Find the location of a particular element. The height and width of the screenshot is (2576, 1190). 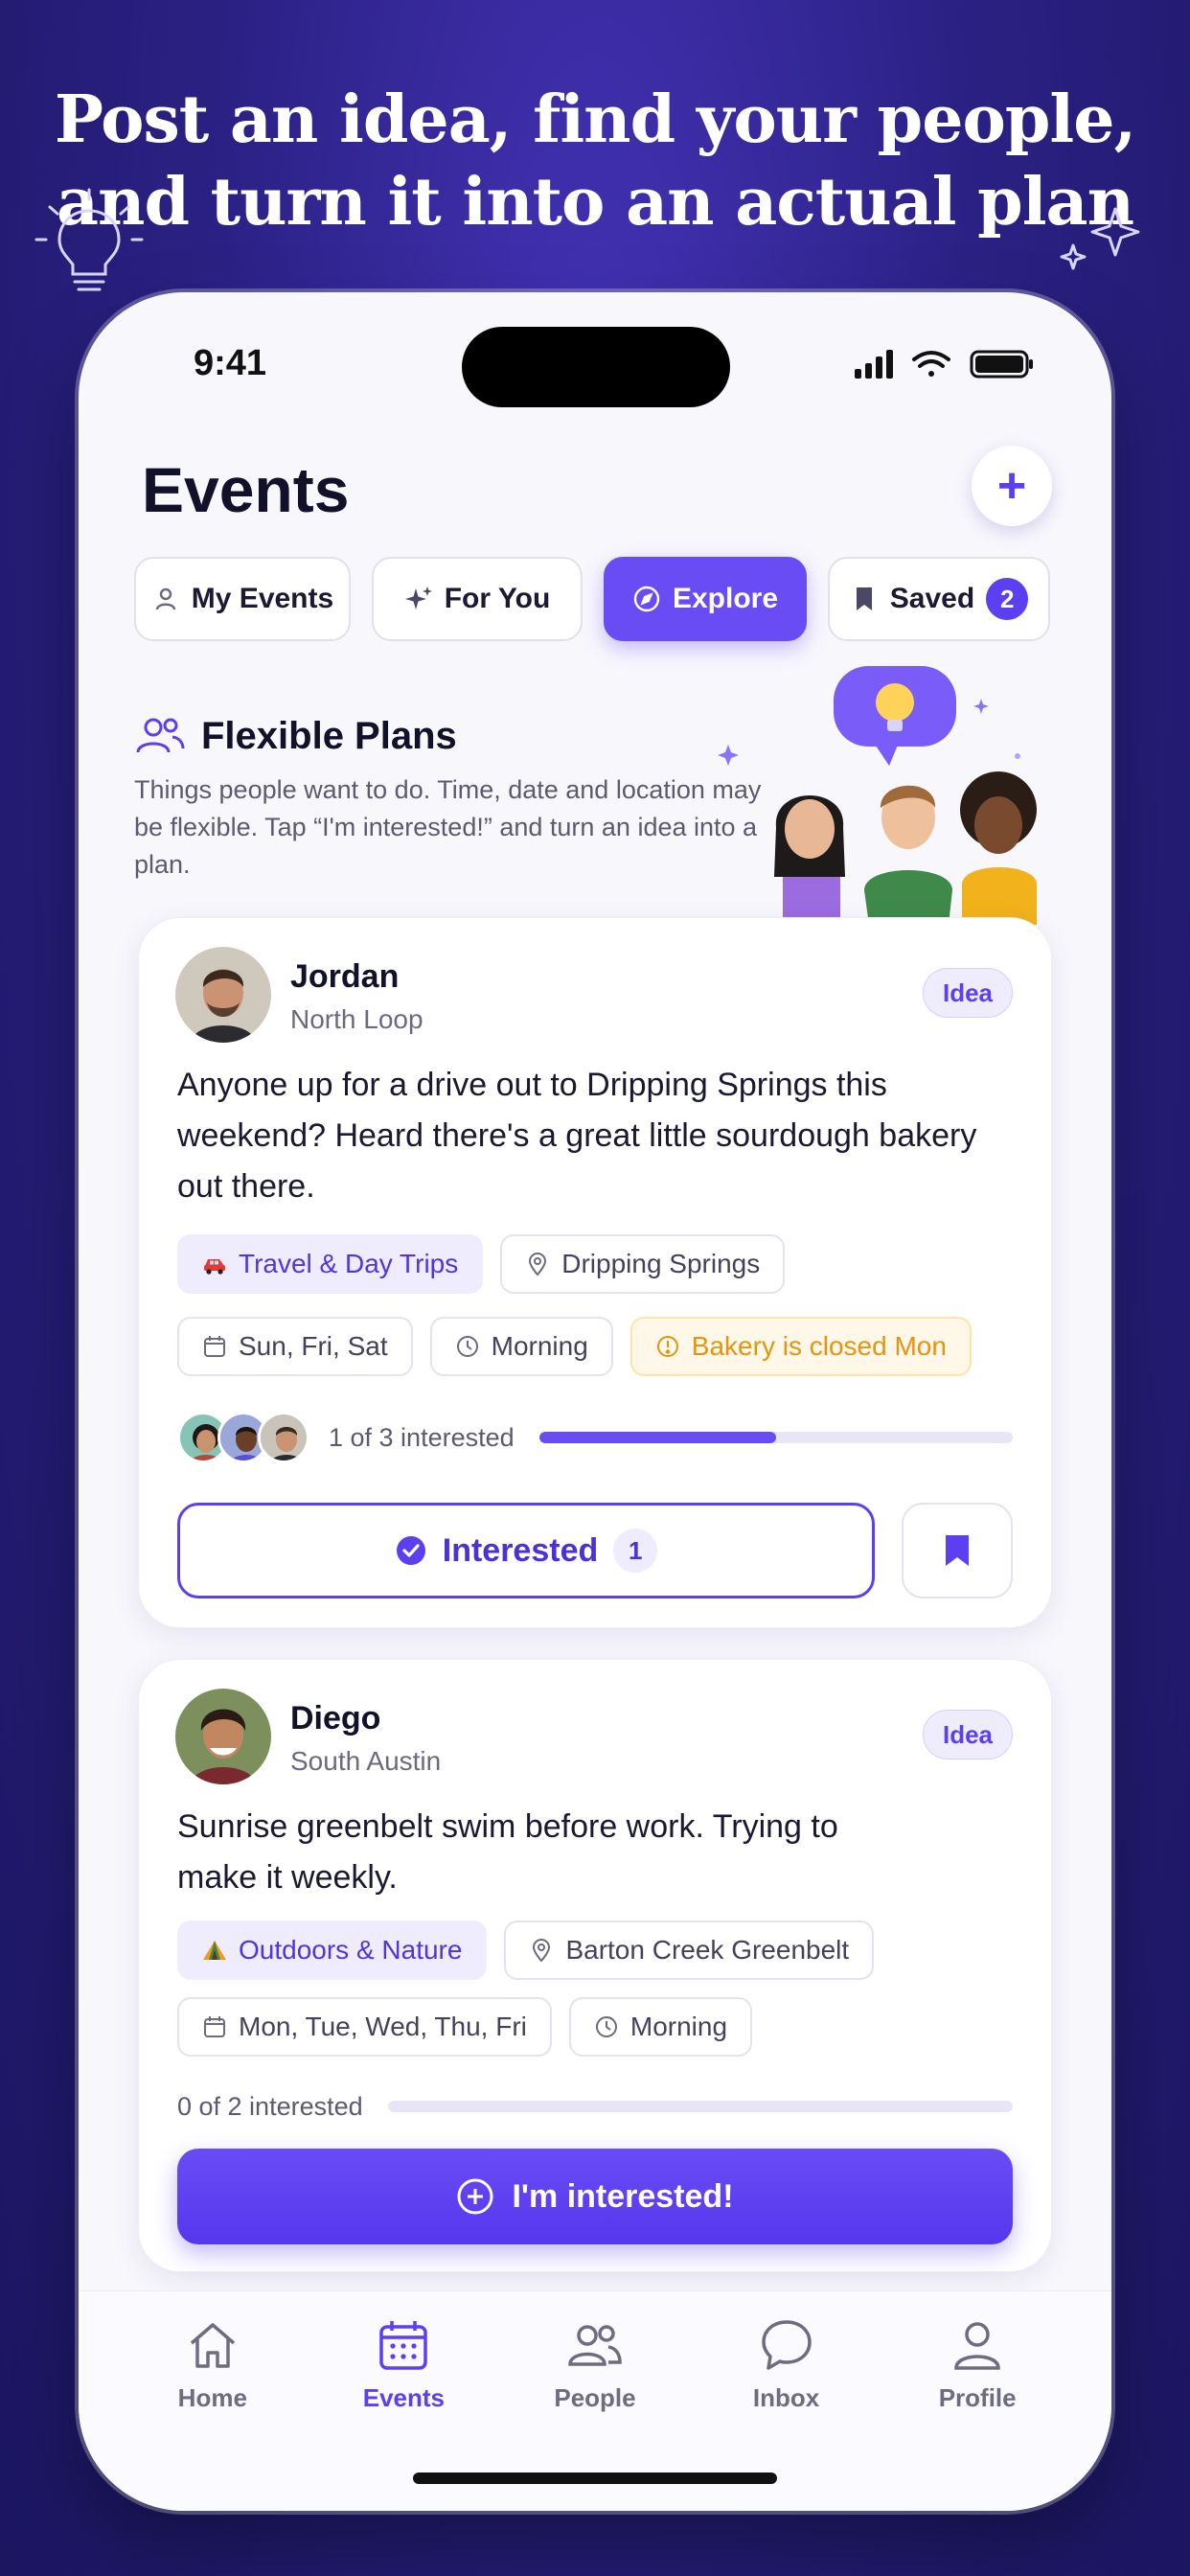

tab-for-you: For You is located at coordinates (478, 599).